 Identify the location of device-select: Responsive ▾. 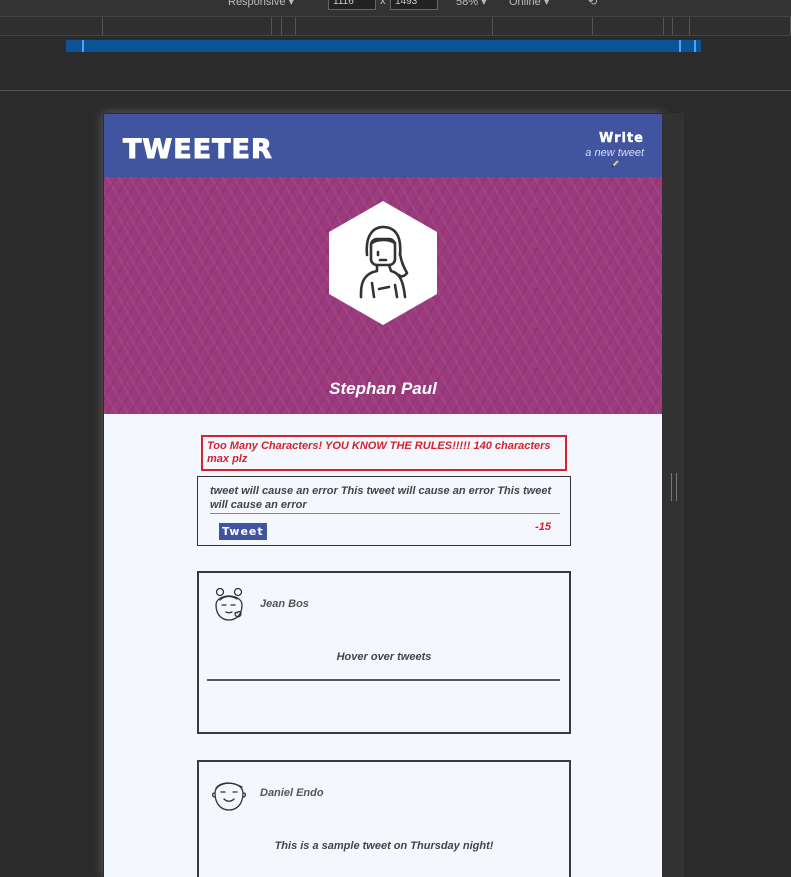
(261, 4).